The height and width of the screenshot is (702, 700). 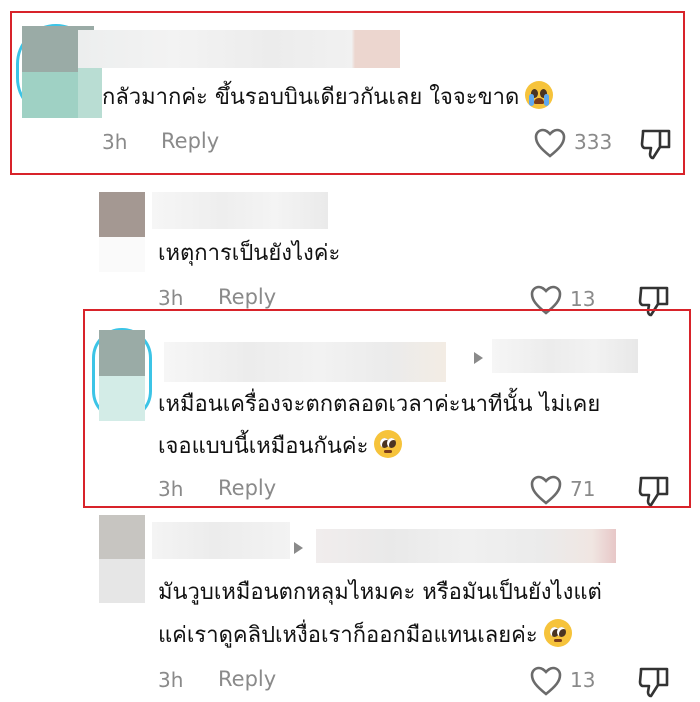 I want to click on loudly-crying-face-icon, so click(x=539, y=95).